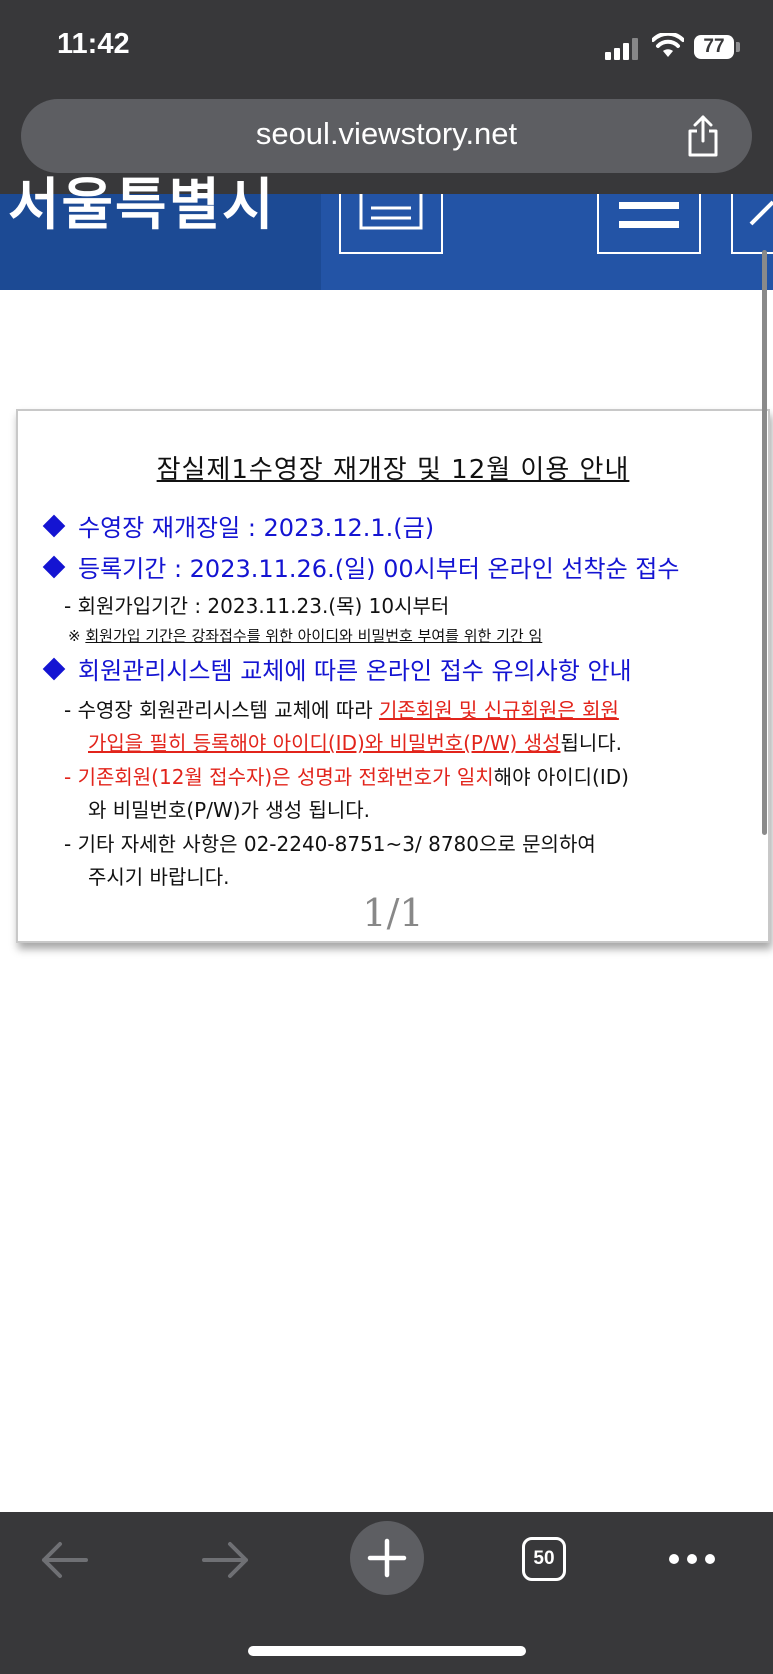 This screenshot has width=773, height=1674. What do you see at coordinates (225, 1560) in the screenshot?
I see `forward-arrow-icon` at bounding box center [225, 1560].